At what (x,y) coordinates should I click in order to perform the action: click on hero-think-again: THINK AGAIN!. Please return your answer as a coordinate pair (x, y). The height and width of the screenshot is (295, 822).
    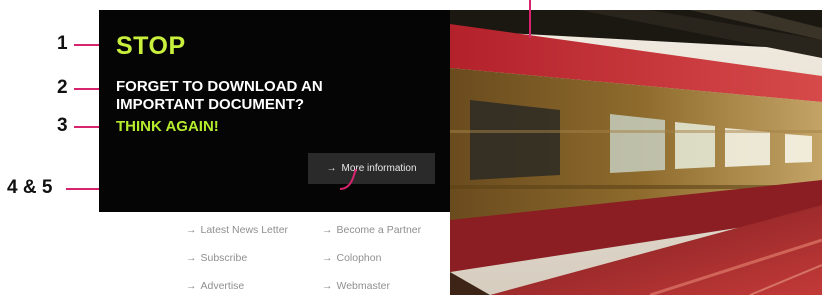
    Looking at the image, I should click on (167, 126).